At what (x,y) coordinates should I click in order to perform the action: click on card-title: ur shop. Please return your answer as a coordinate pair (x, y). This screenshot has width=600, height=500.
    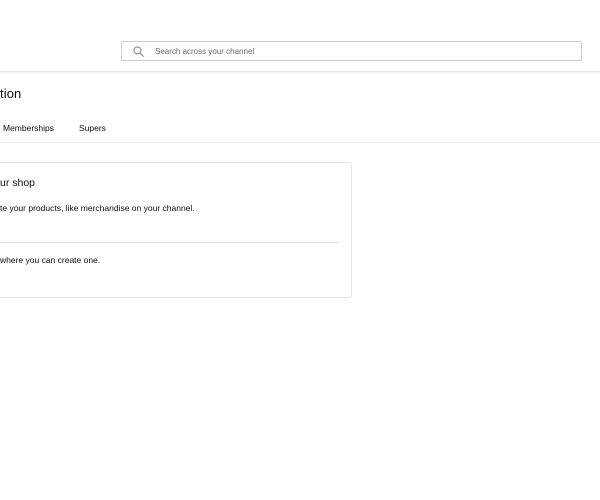
    Looking at the image, I should click on (18, 183).